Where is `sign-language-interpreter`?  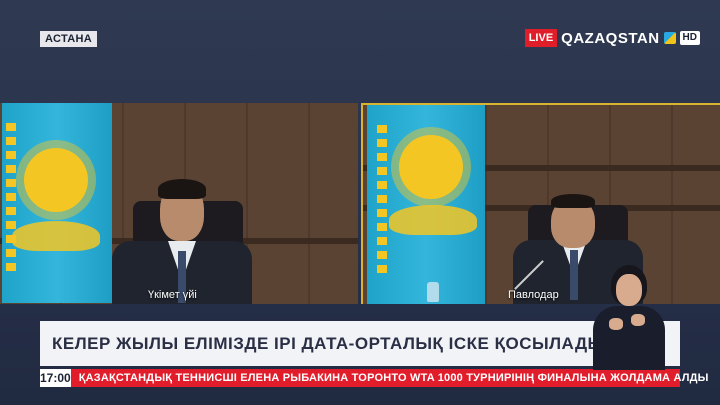 sign-language-interpreter is located at coordinates (629, 316).